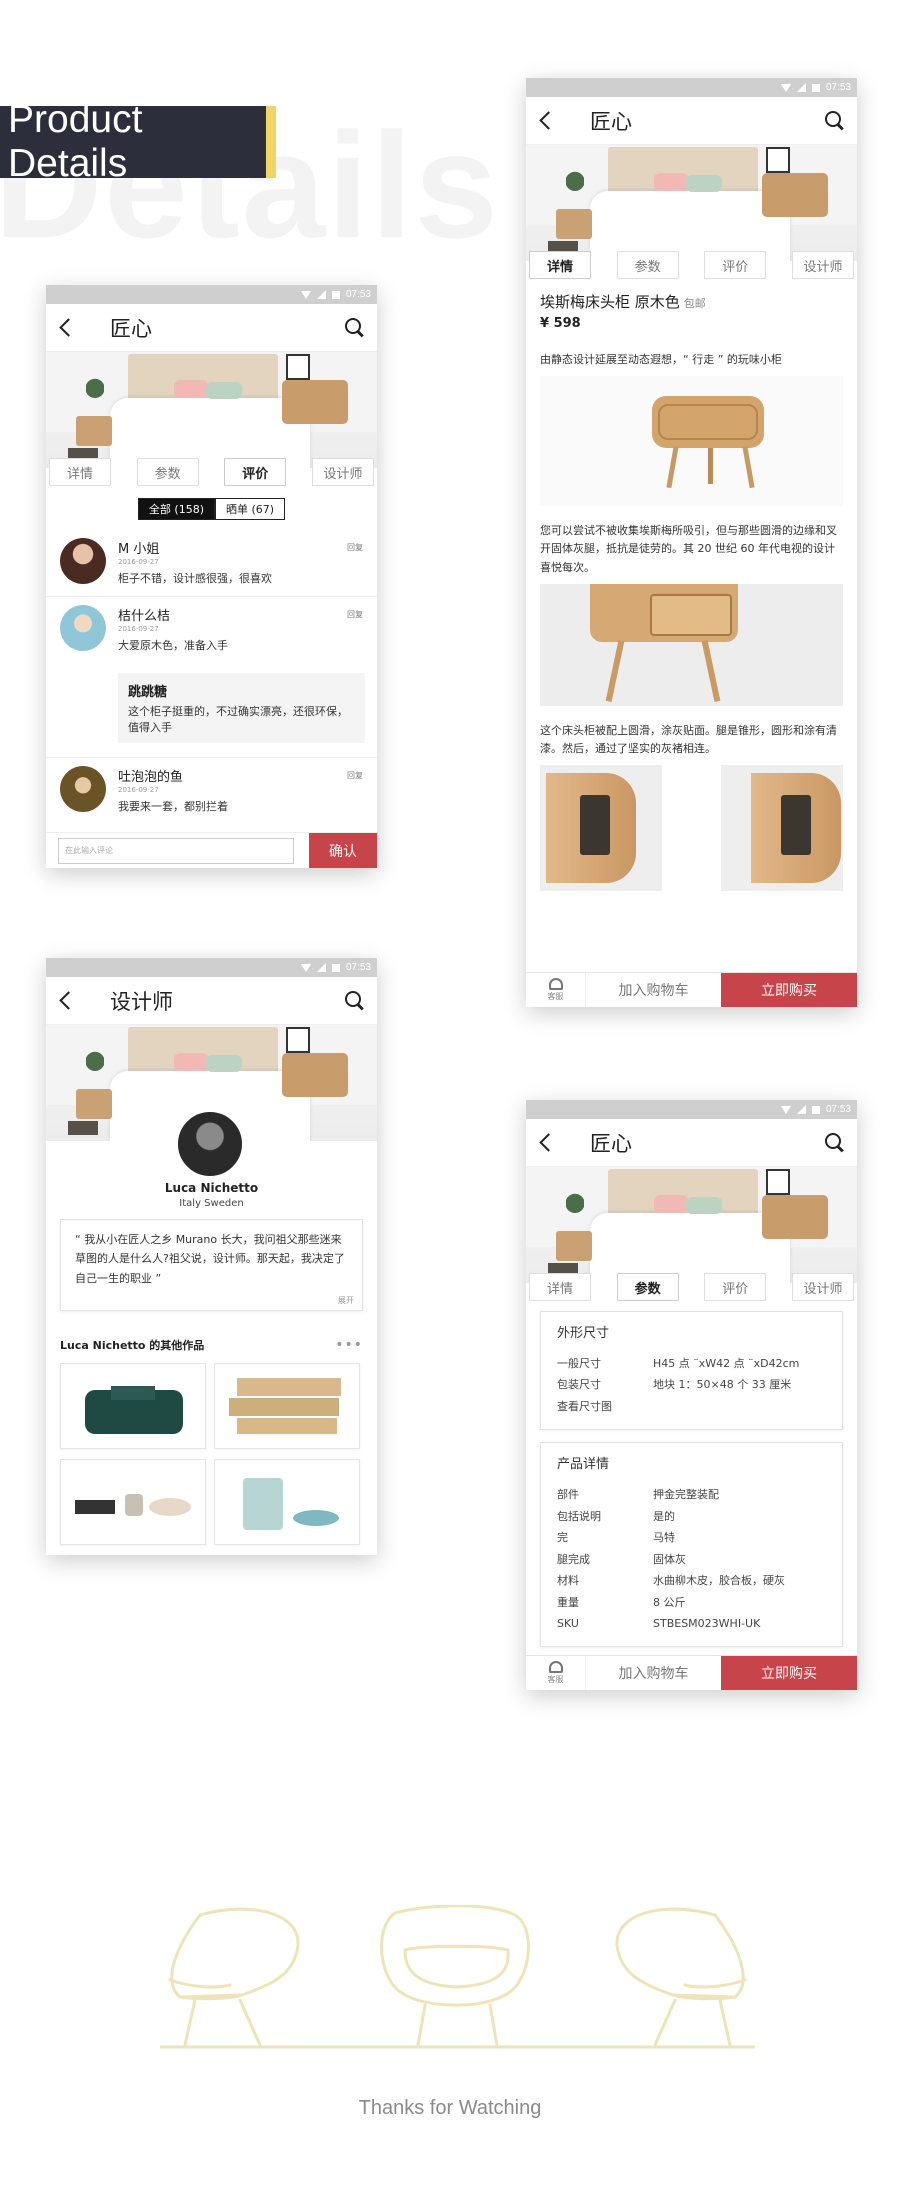 This screenshot has height=2201, width=900. What do you see at coordinates (691, 1143) in the screenshot?
I see `navbar: 匠心` at bounding box center [691, 1143].